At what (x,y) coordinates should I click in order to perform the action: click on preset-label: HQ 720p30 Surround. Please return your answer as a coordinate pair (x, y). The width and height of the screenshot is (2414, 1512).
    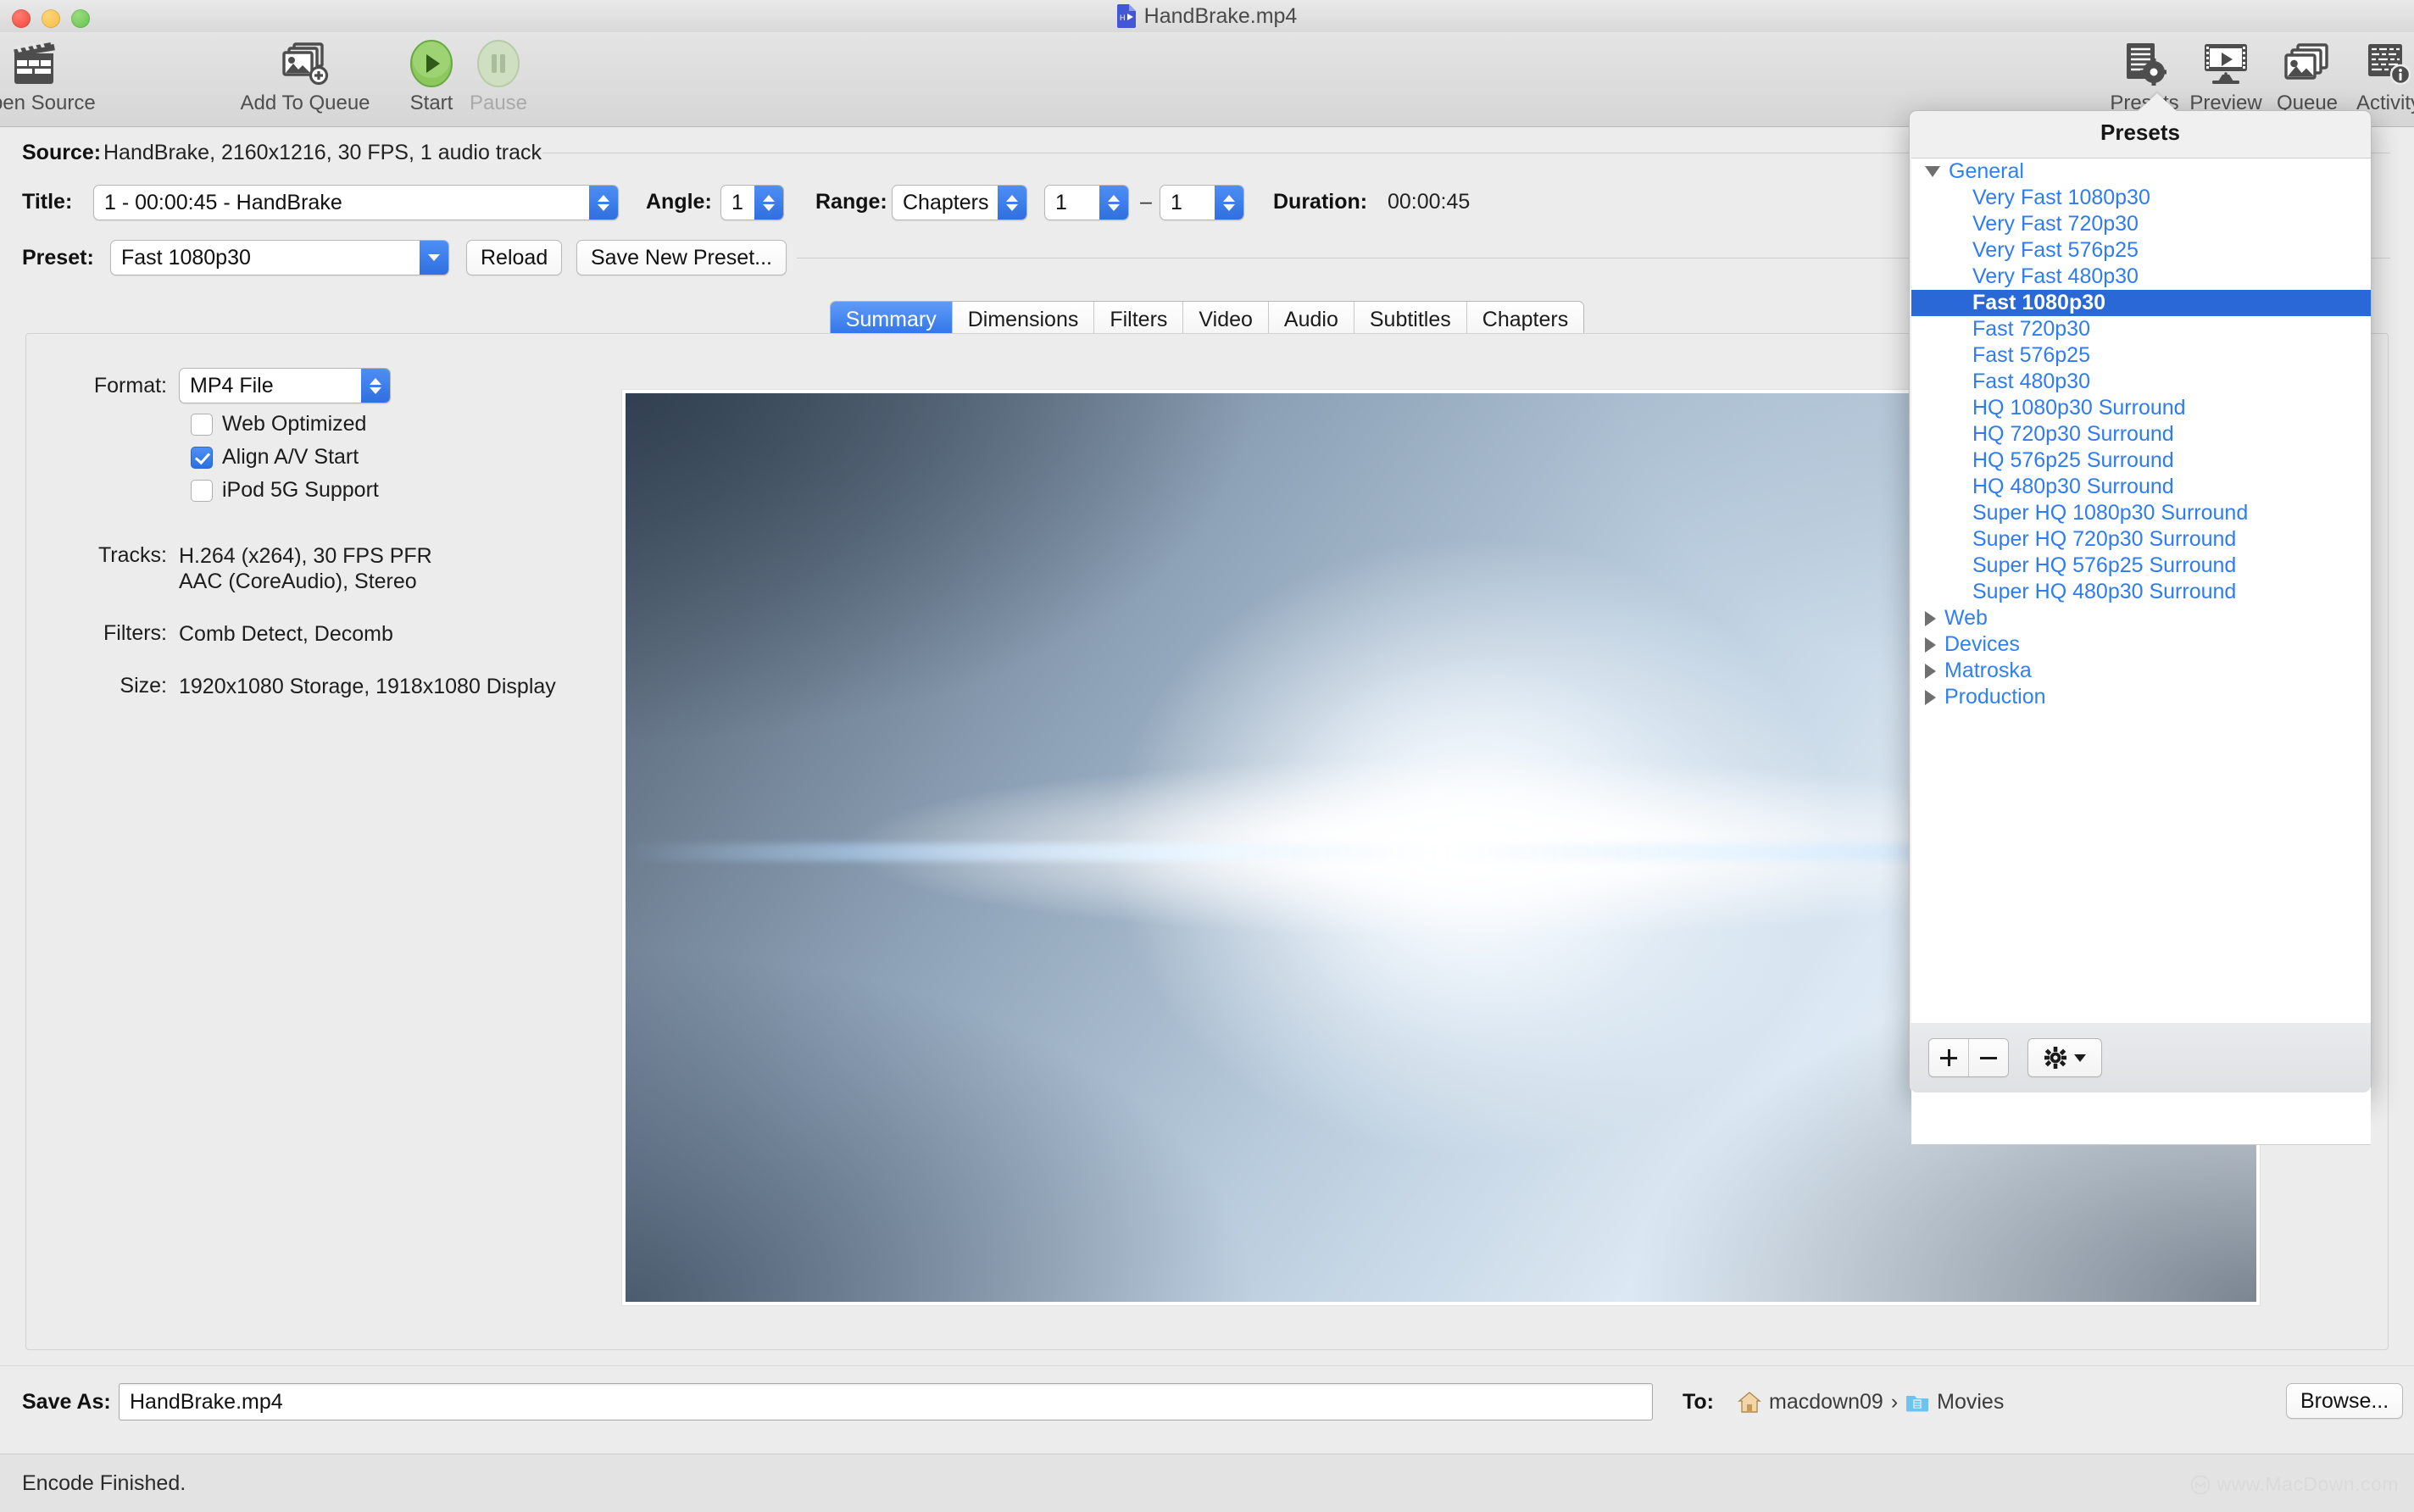
    Looking at the image, I should click on (2073, 434).